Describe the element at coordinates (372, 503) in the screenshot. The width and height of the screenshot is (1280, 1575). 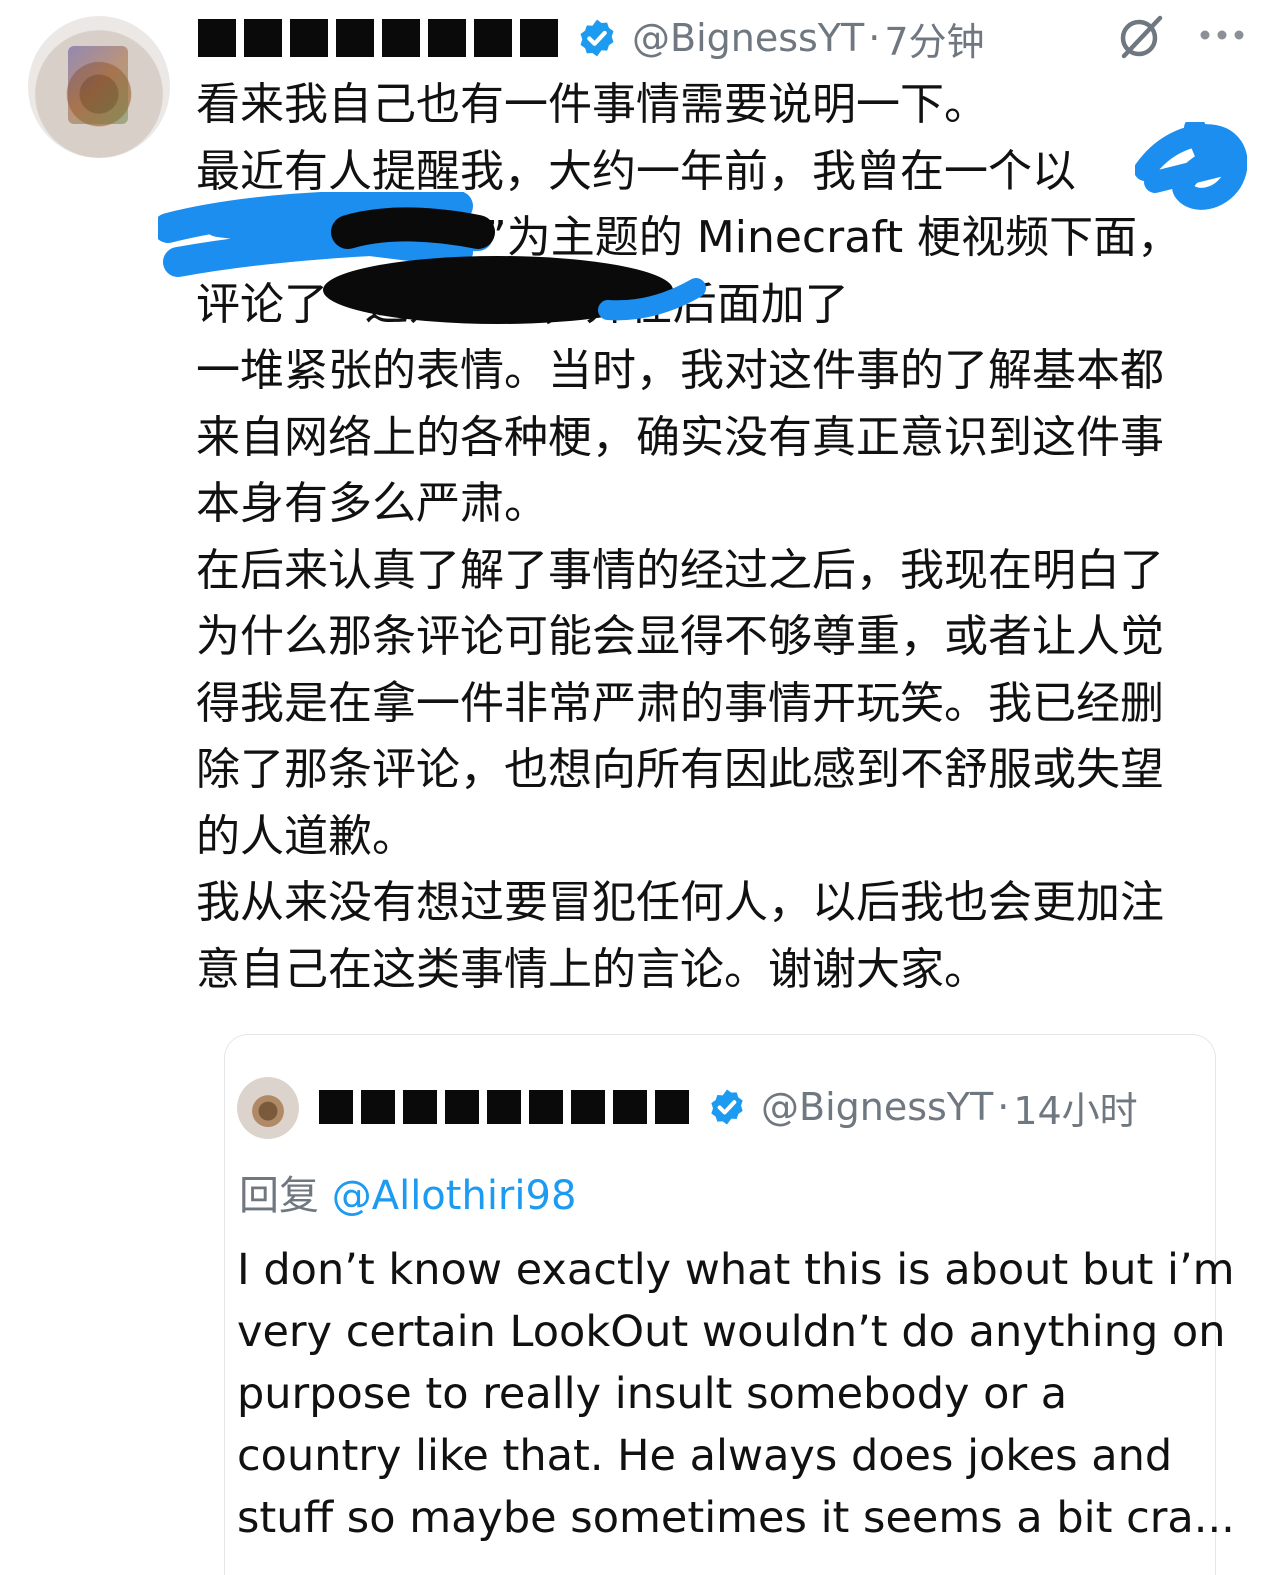
I see `tweet-text-line: 本身有多么严肃。` at that location.